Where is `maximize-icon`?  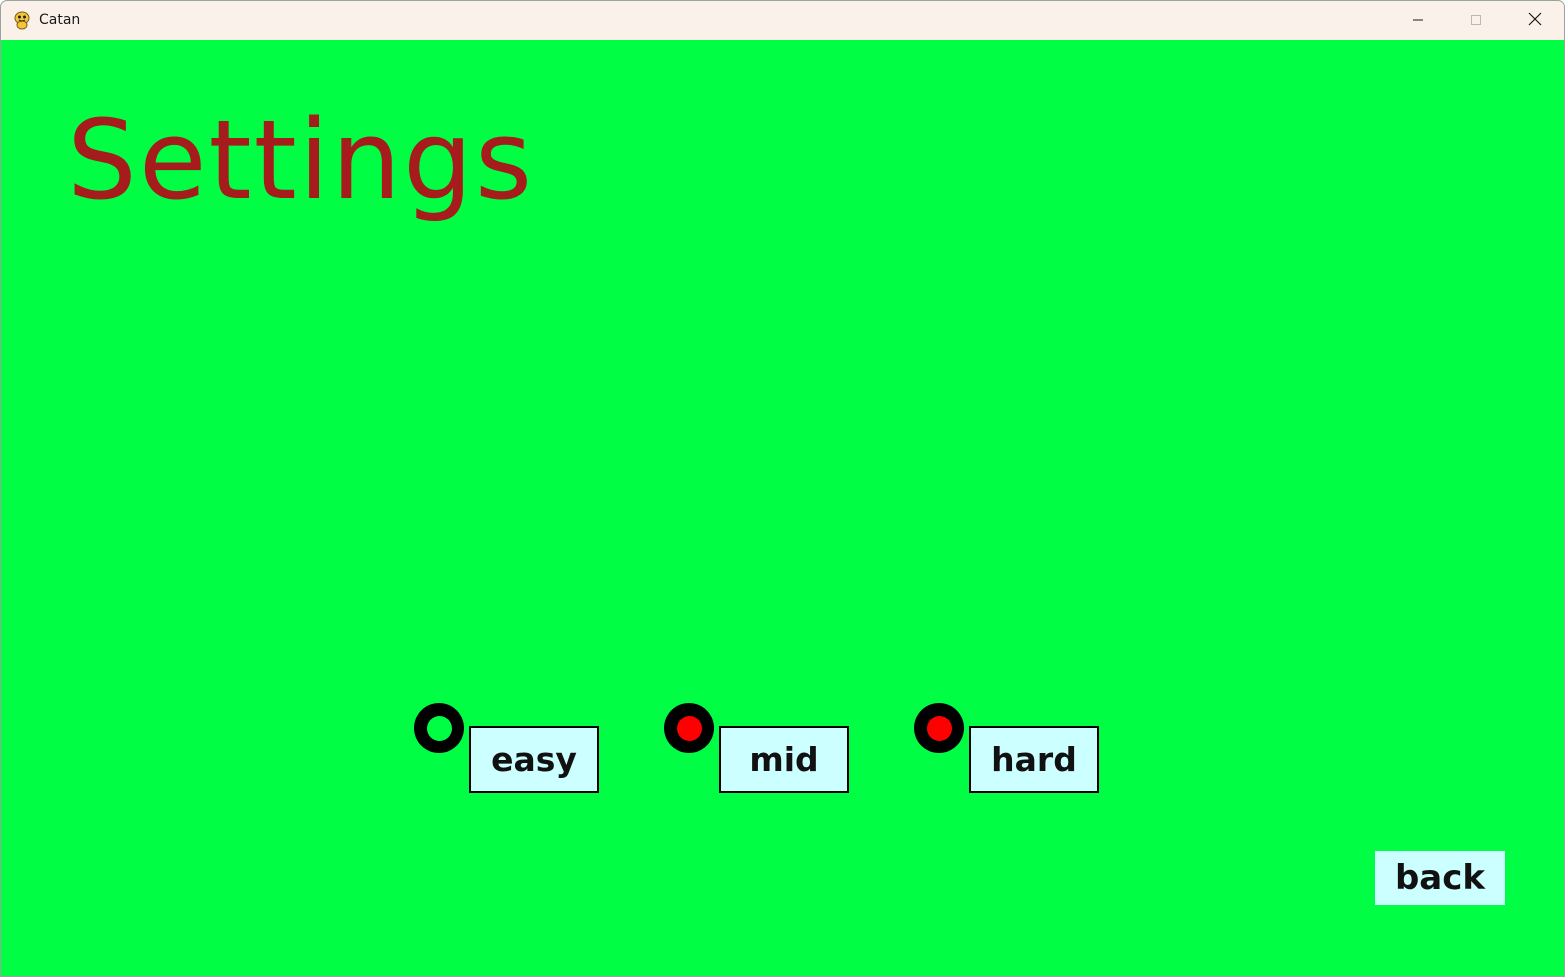 maximize-icon is located at coordinates (1476, 20).